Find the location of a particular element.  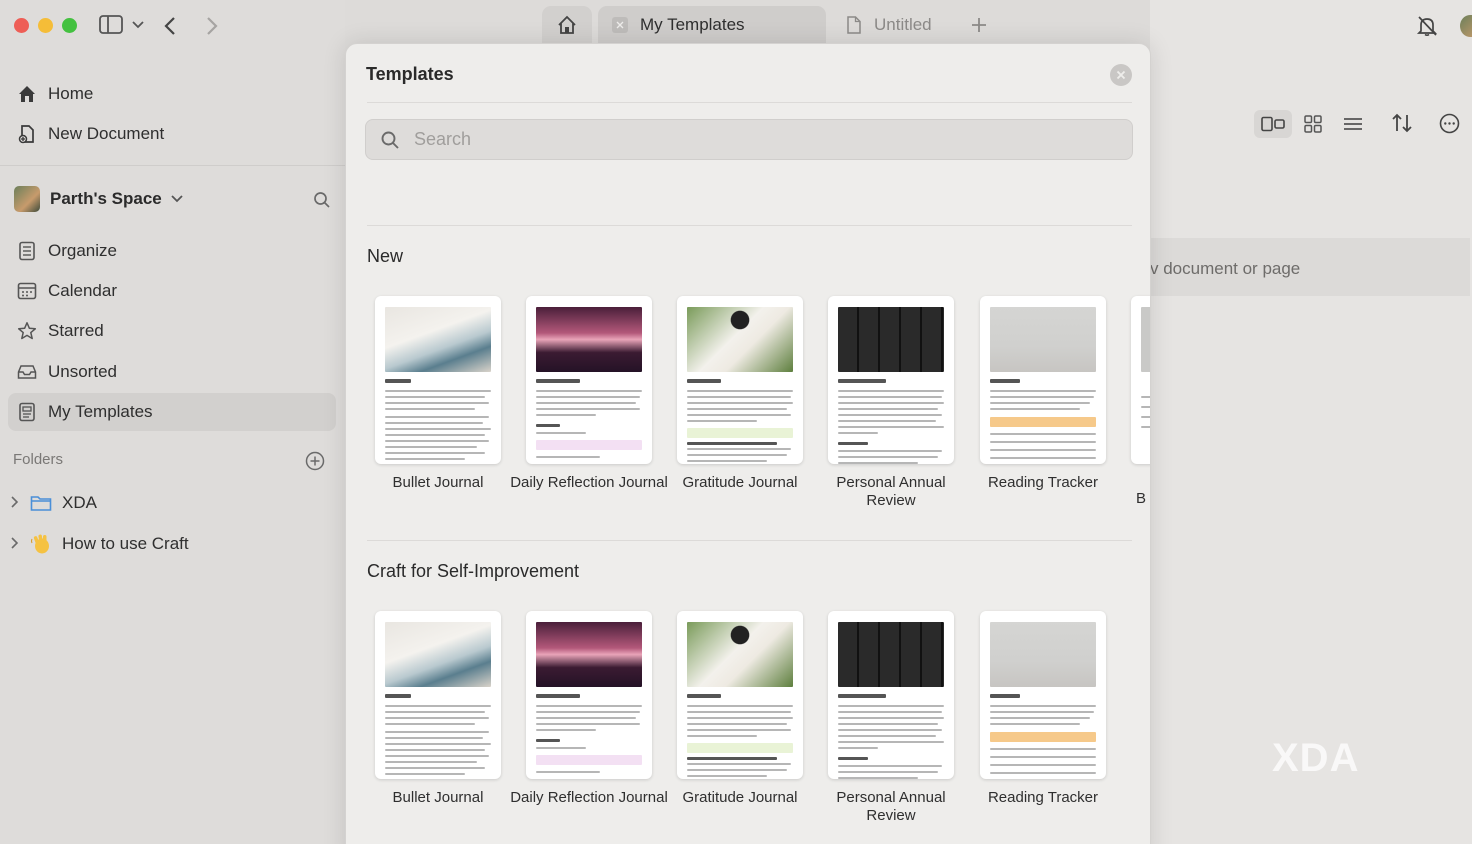

tab-my-templates: My Templates is located at coordinates (712, 25).